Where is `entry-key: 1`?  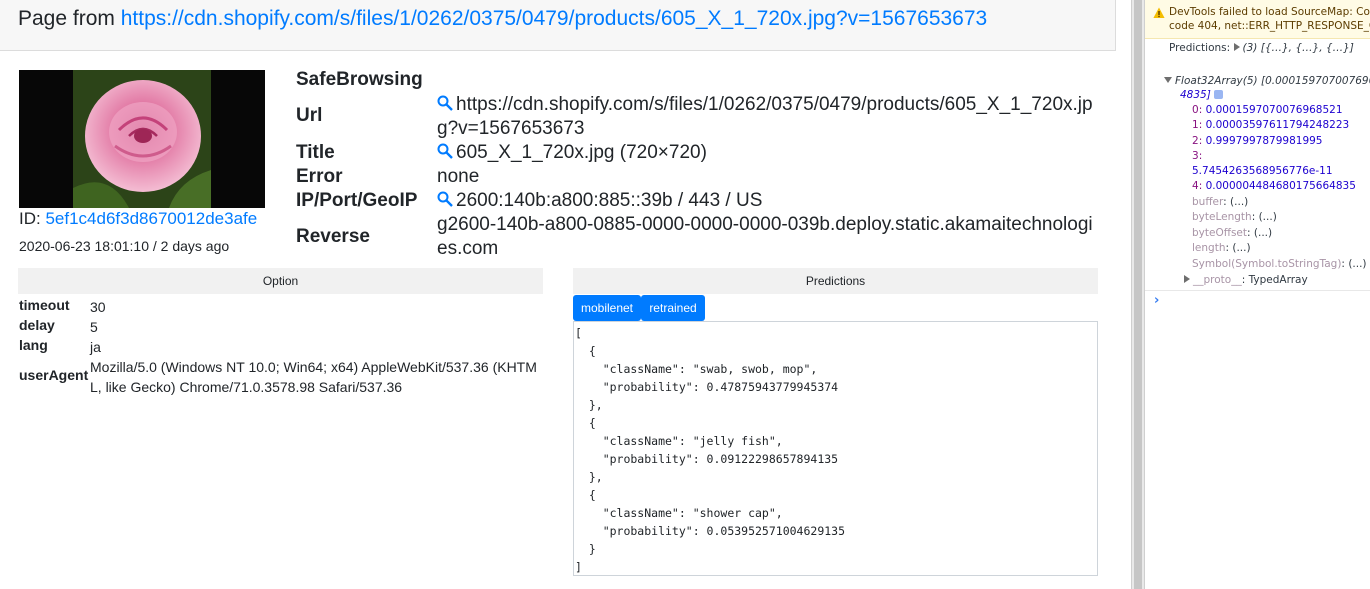
entry-key: 1 is located at coordinates (1195, 125).